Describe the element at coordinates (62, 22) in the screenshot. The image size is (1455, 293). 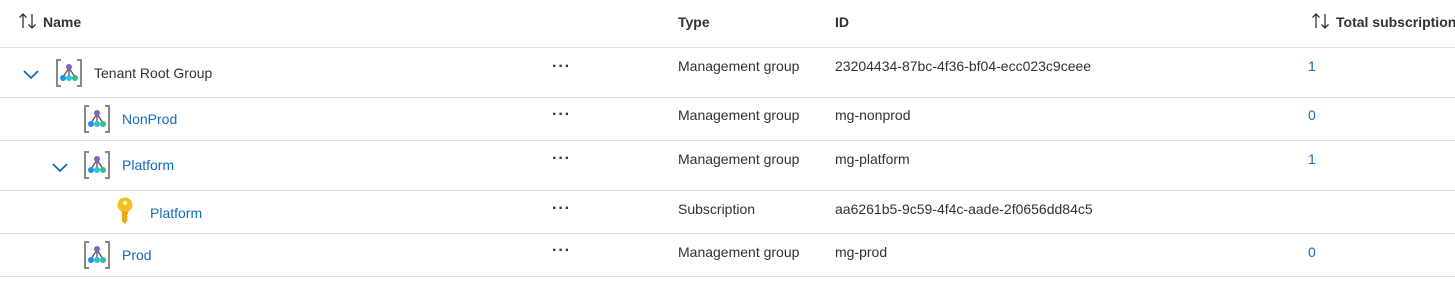
I see `column-header-name: Name` at that location.